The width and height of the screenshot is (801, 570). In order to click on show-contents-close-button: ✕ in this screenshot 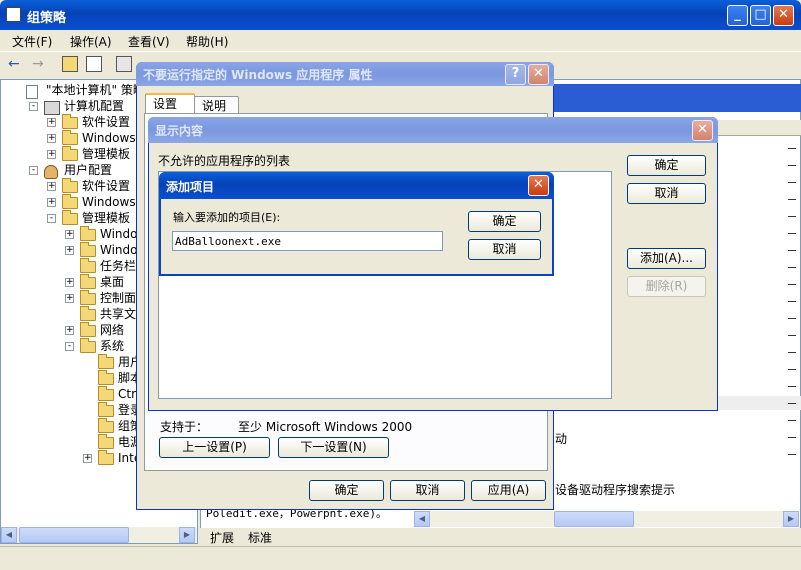, I will do `click(702, 130)`.